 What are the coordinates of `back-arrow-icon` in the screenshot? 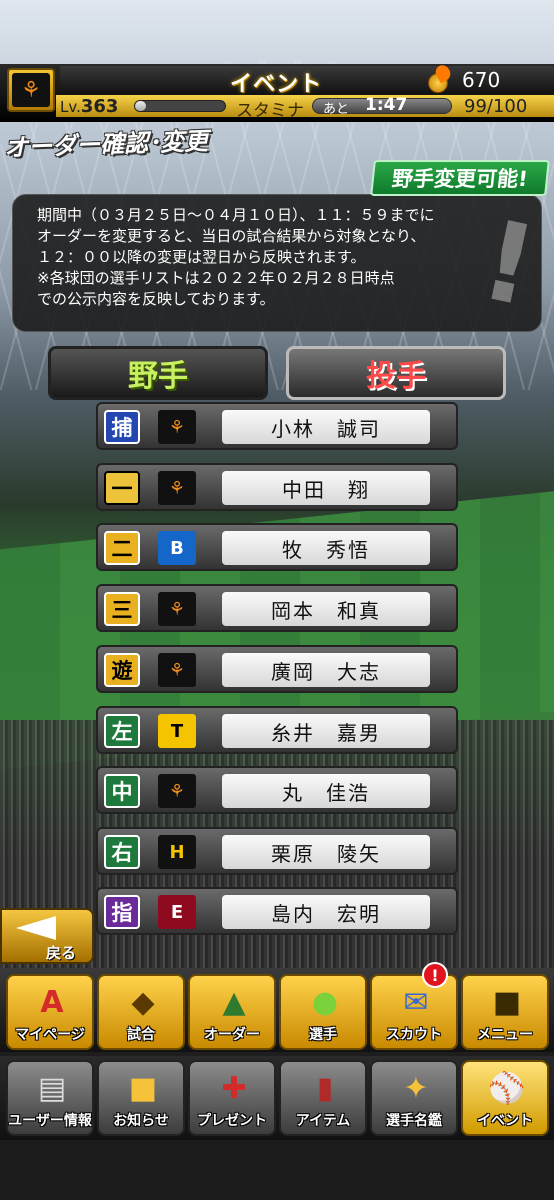 It's located at (36, 928).